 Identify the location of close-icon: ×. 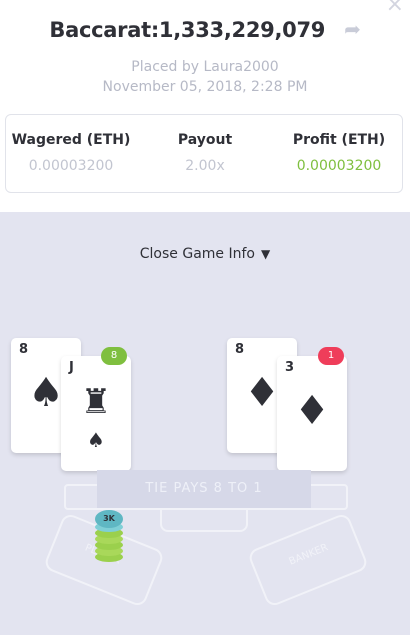
(395, 8).